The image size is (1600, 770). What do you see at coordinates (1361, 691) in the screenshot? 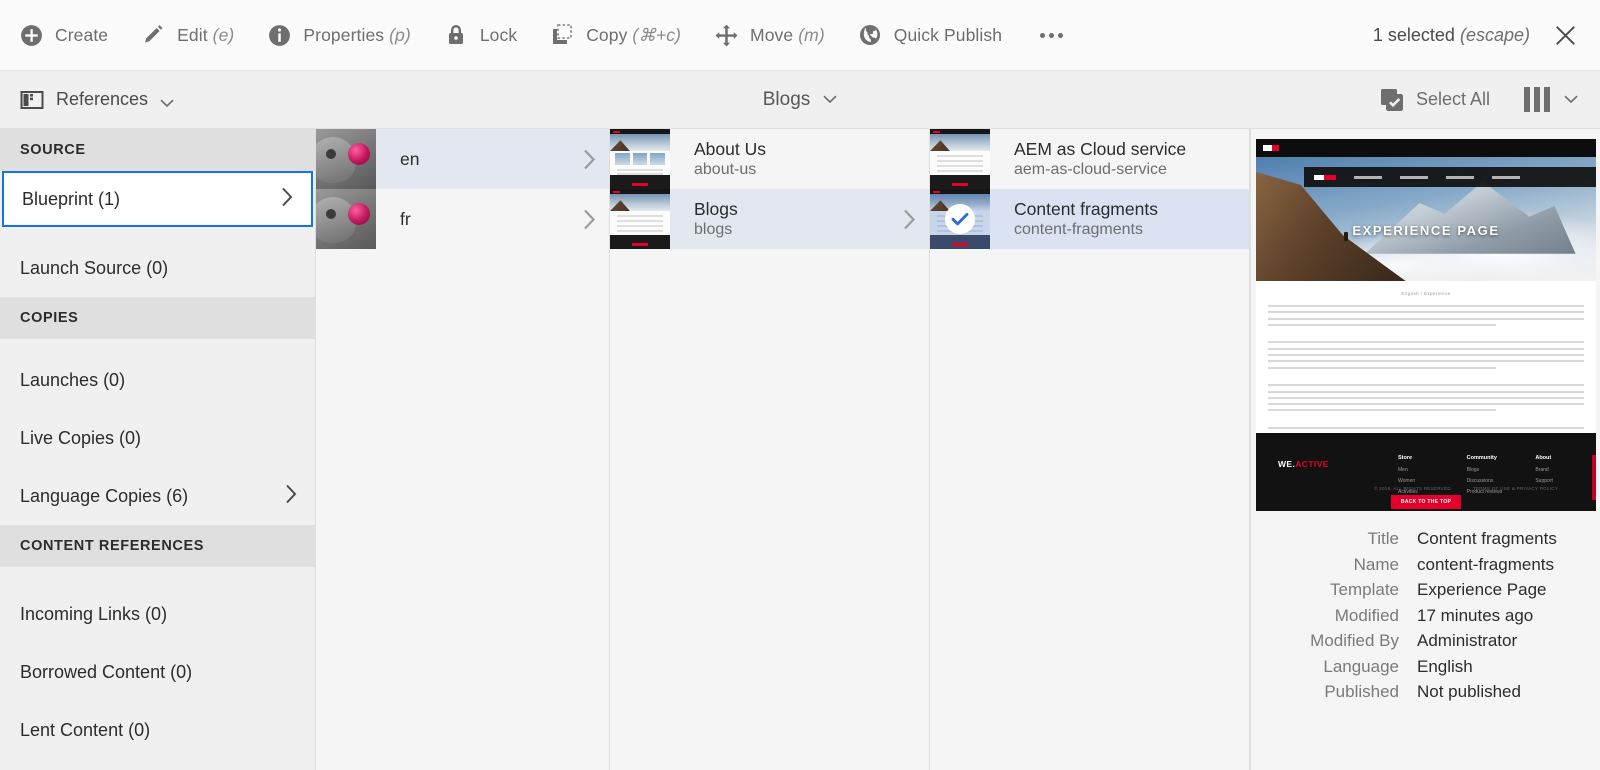
I see `property-key: Published` at bounding box center [1361, 691].